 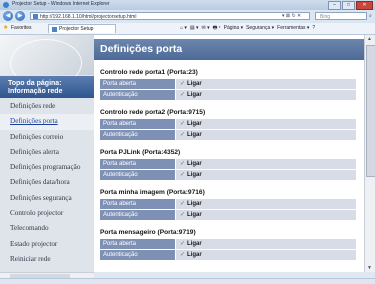 What do you see at coordinates (229, 49) in the screenshot?
I see `page-title-bar: Definições porta` at bounding box center [229, 49].